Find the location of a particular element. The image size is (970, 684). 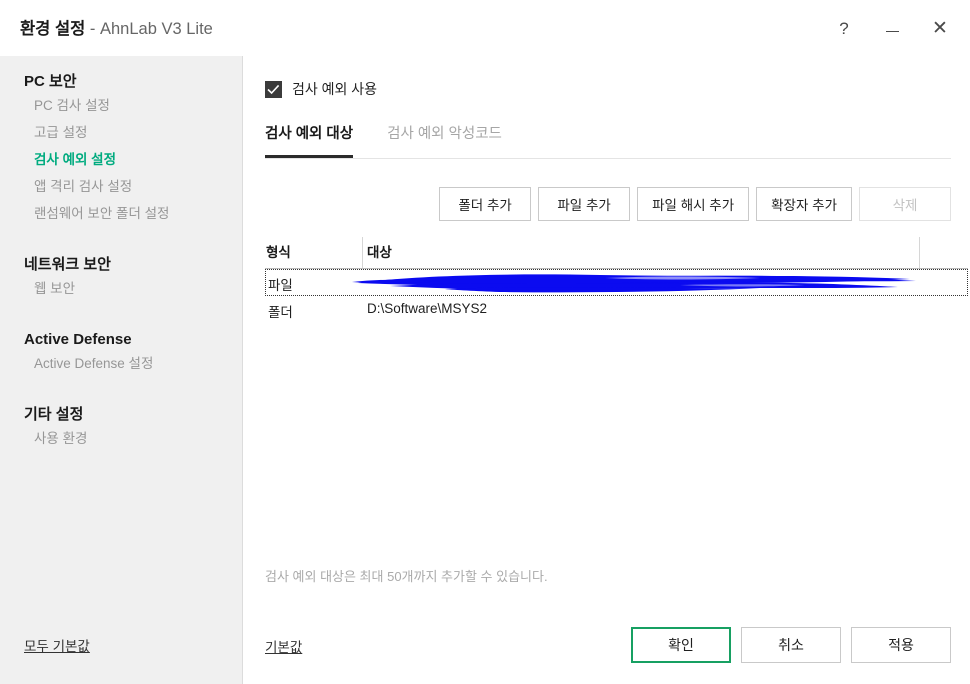

check-icon is located at coordinates (273, 89).